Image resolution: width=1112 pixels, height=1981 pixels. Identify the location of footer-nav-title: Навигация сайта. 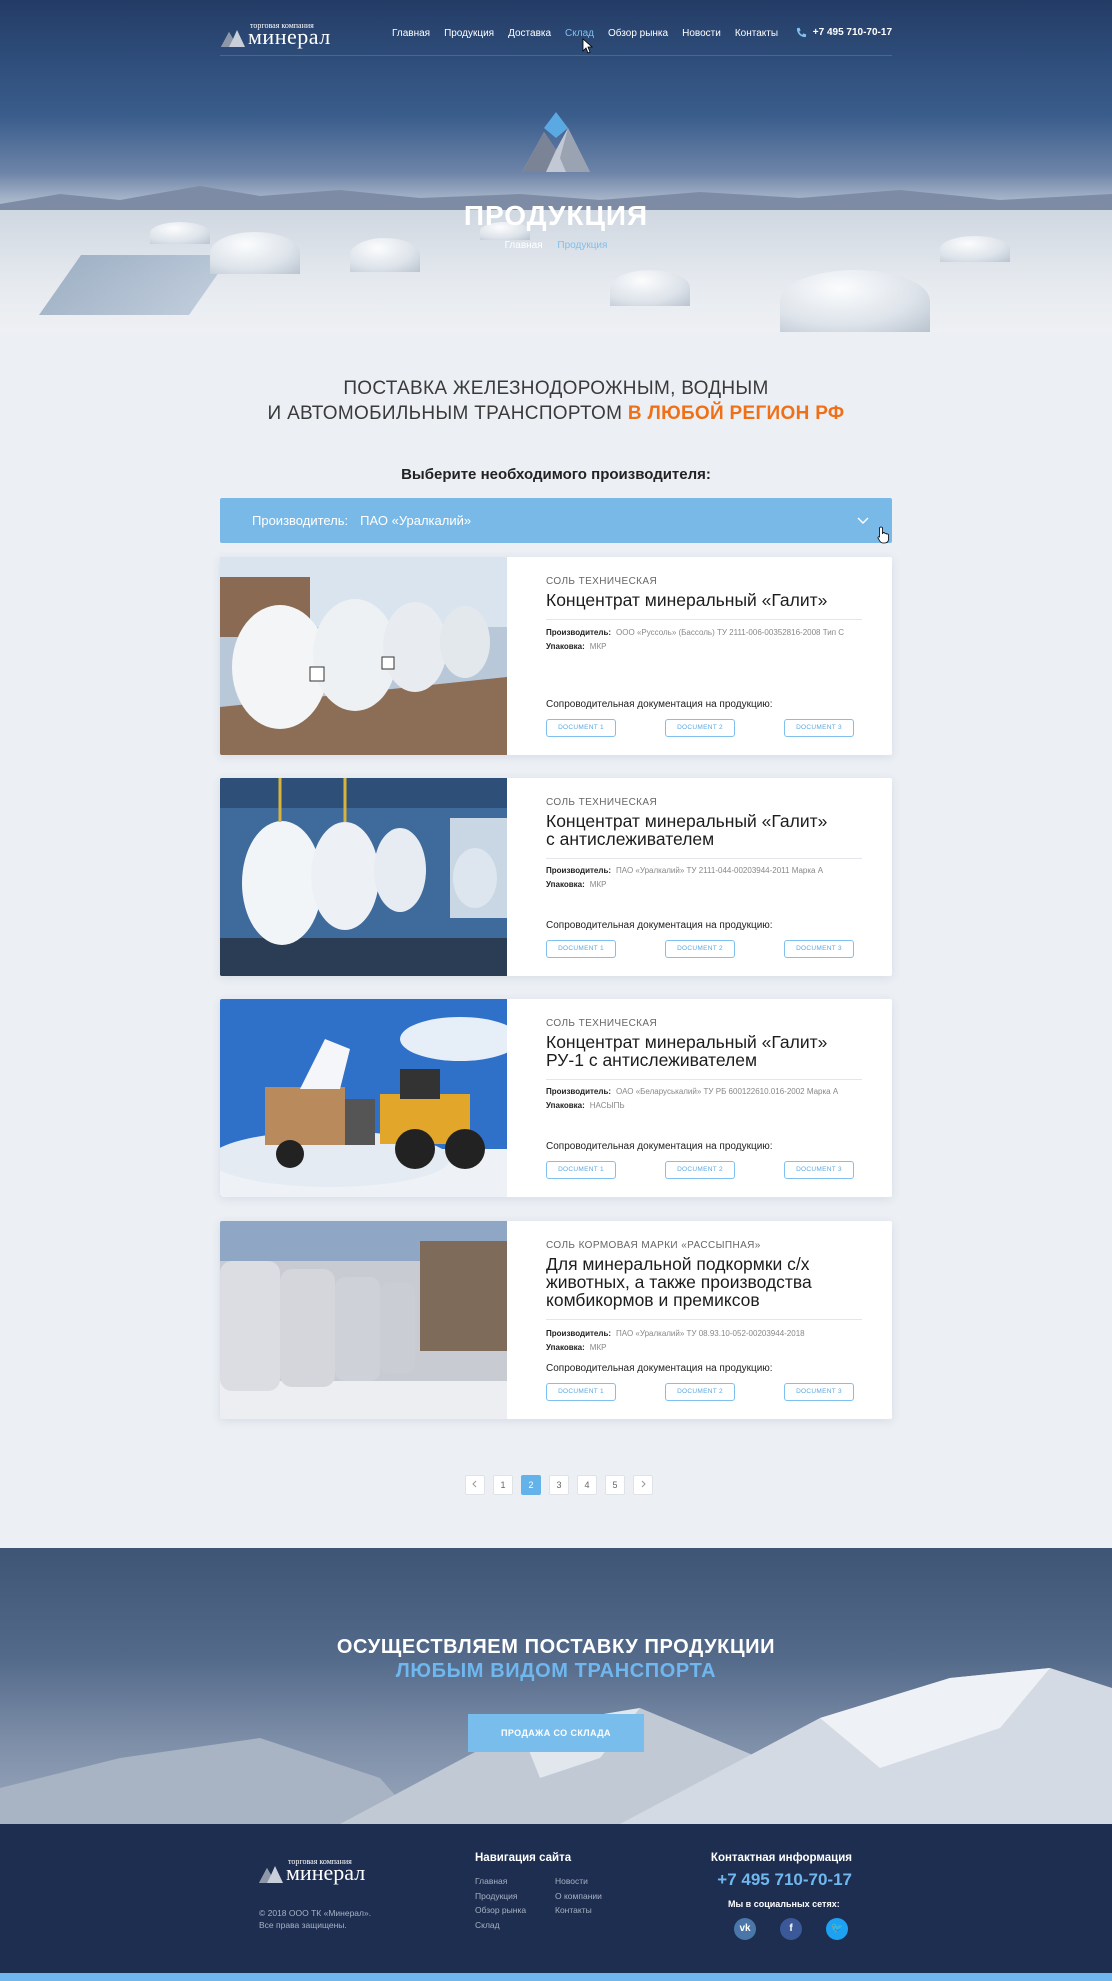
(523, 1858).